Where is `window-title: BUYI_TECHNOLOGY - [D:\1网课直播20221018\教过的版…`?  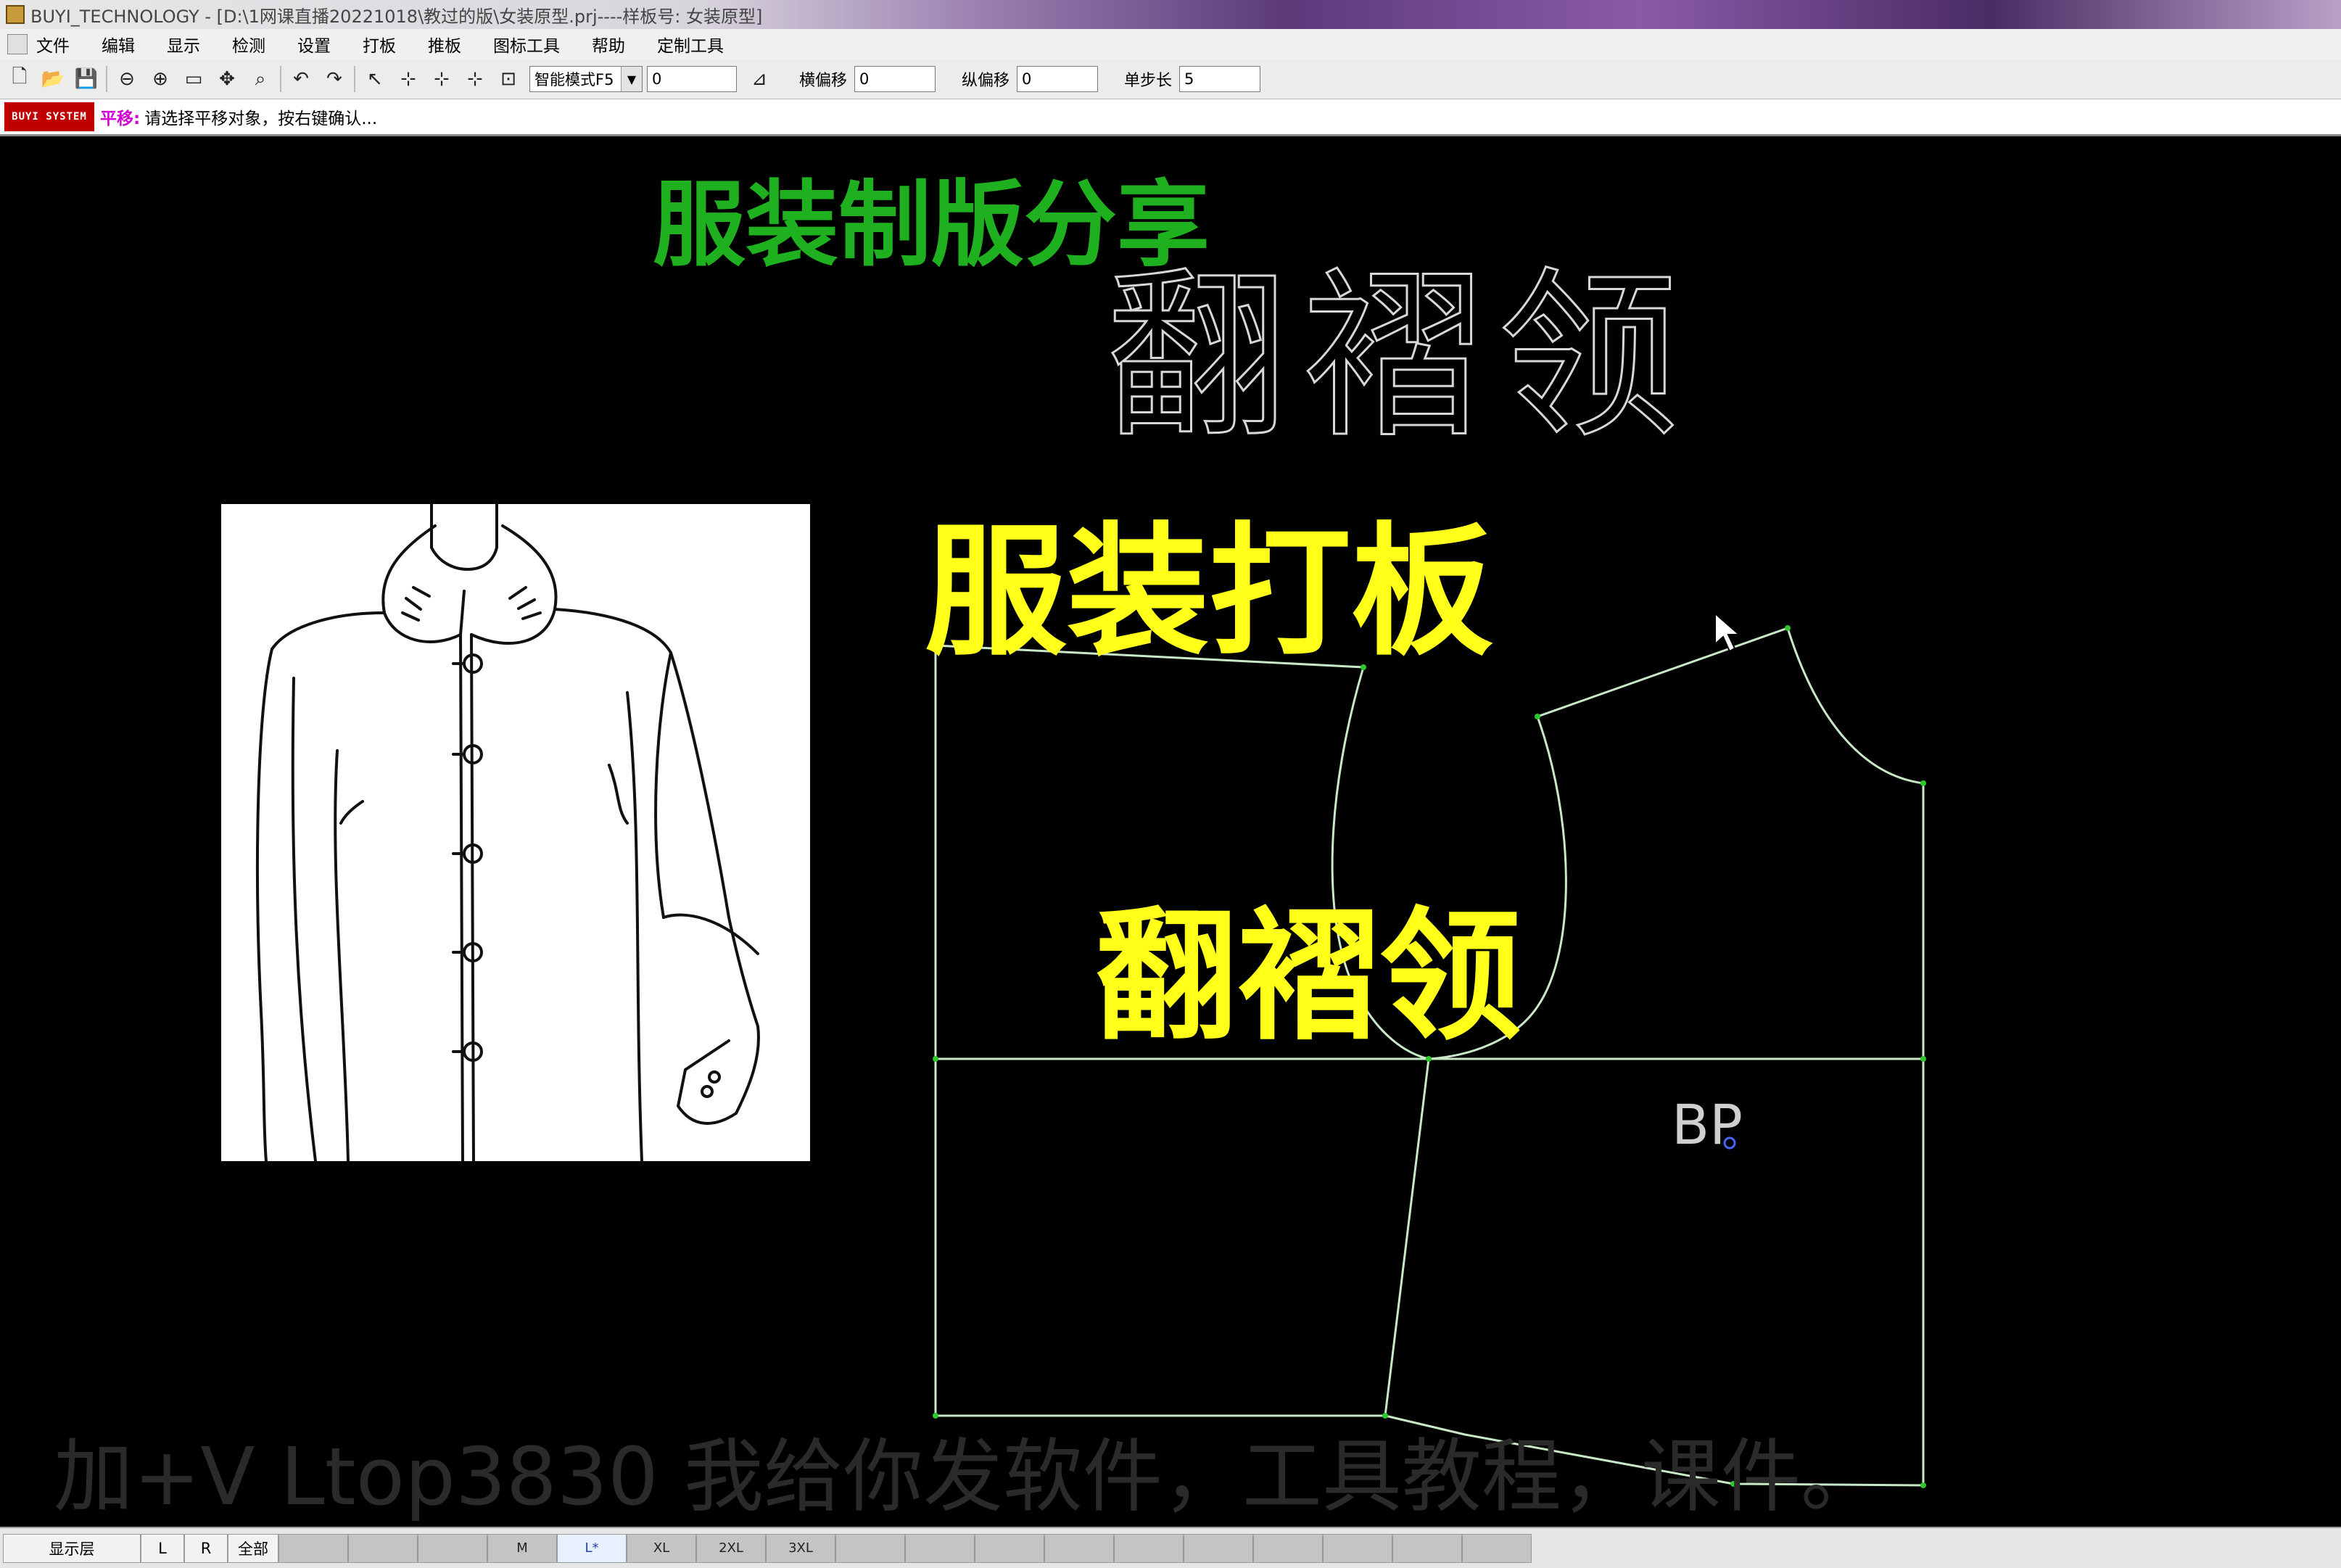 window-title: BUYI_TECHNOLOGY - [D:\1网课直播20221018\教过的版… is located at coordinates (396, 16).